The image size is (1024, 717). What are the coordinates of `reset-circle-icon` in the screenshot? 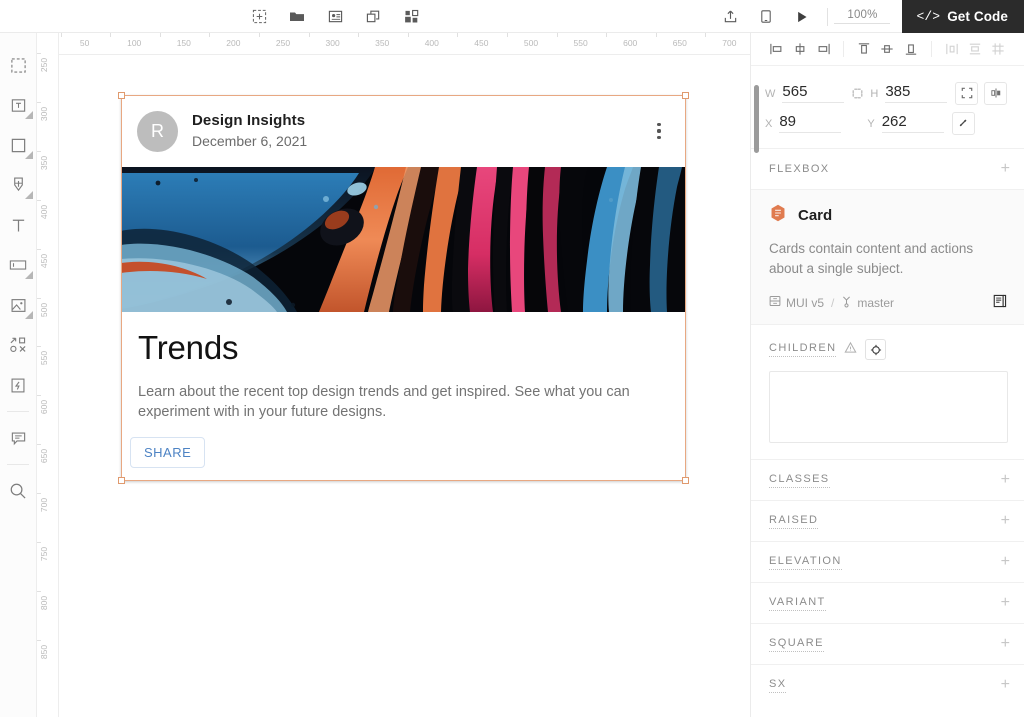 It's located at (876, 349).